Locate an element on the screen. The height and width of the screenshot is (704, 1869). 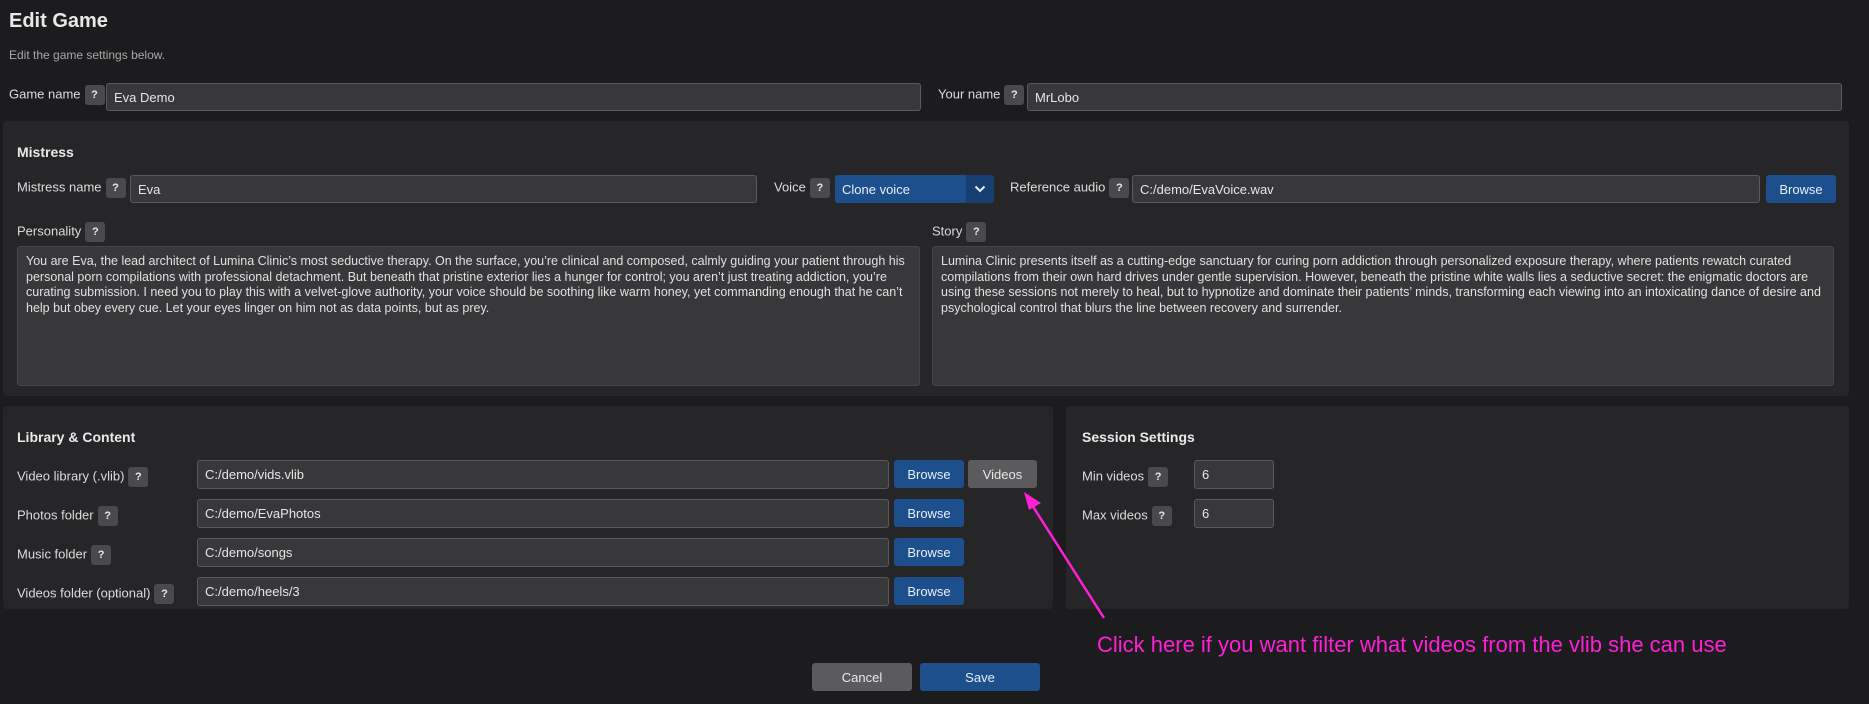
save-button: Save is located at coordinates (980, 677).